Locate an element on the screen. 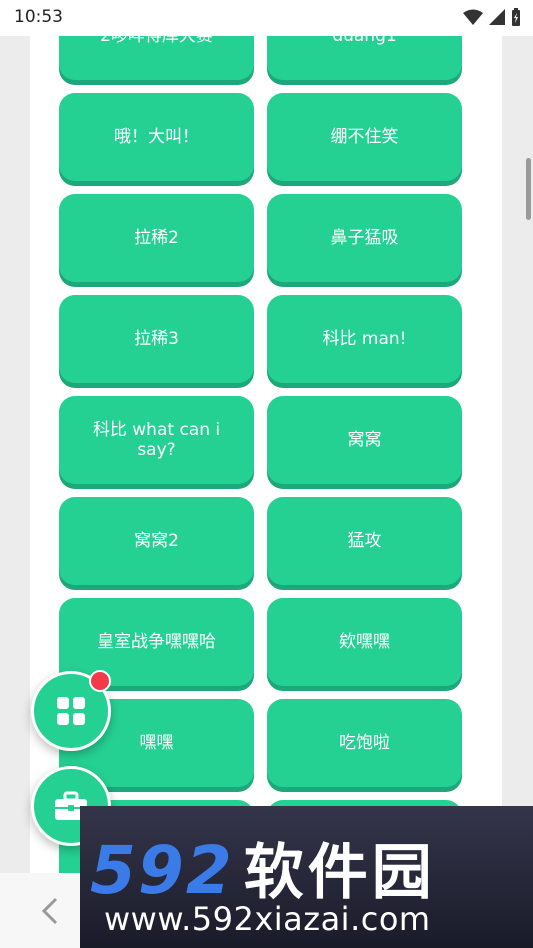 The width and height of the screenshot is (533, 948). status-bar: 10:53 is located at coordinates (266, 18).